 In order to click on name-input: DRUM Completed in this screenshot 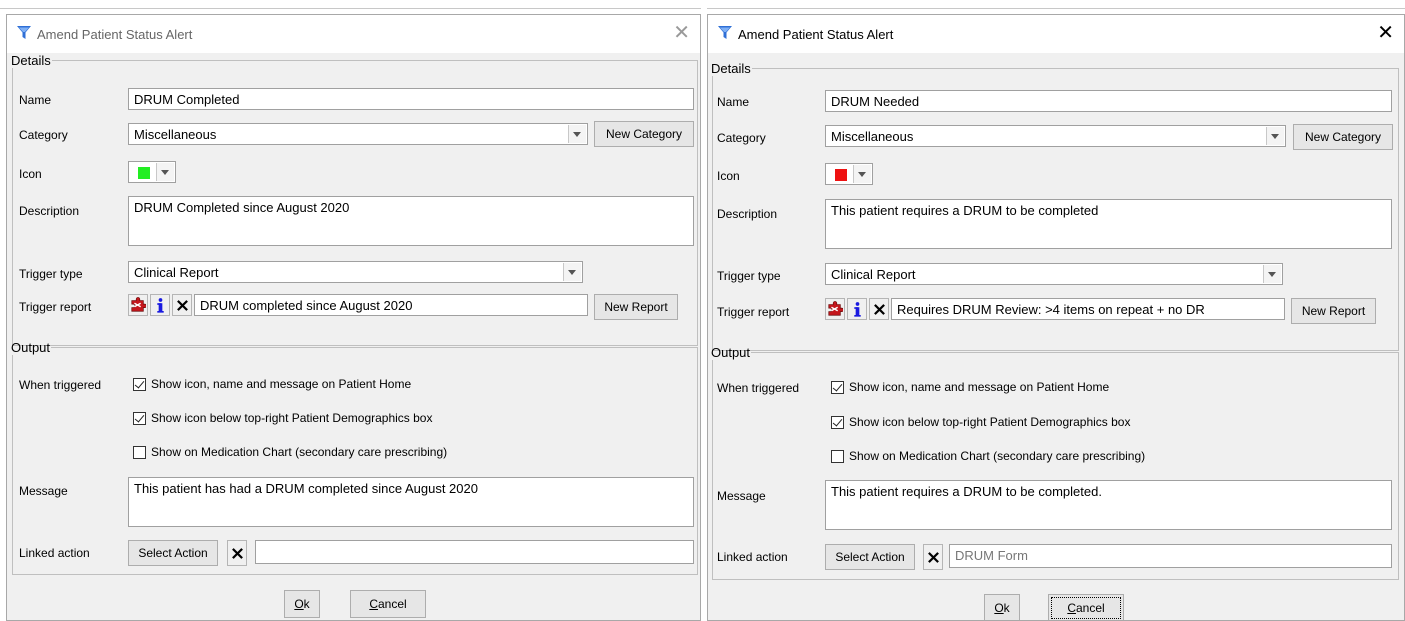, I will do `click(411, 99)`.